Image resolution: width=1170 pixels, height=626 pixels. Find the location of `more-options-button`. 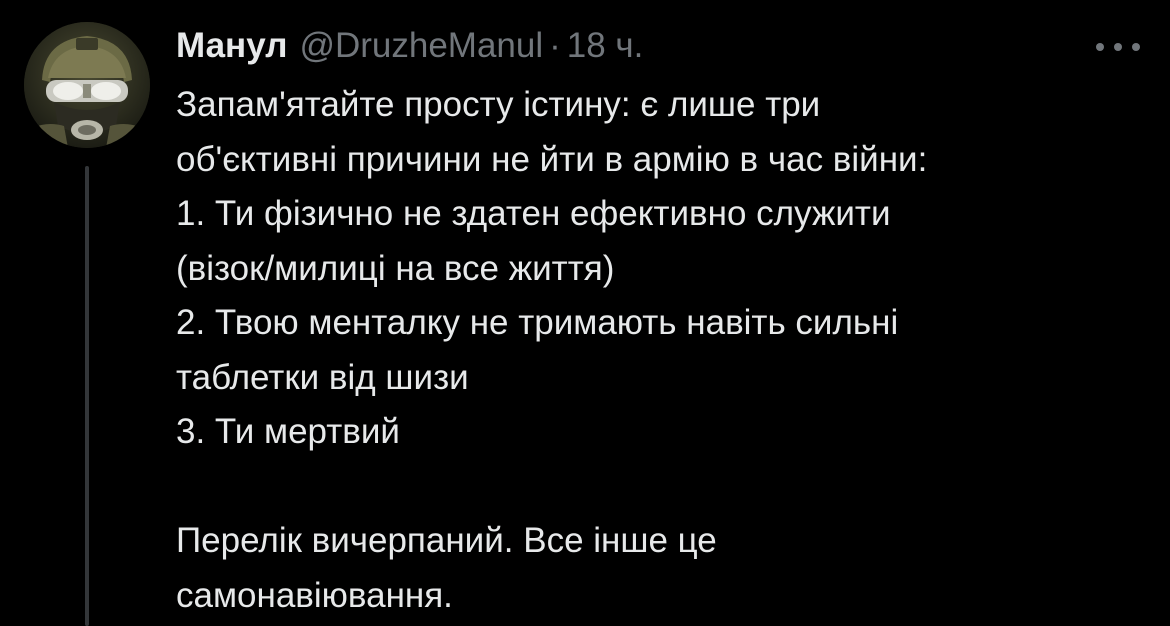

more-options-button is located at coordinates (1118, 47).